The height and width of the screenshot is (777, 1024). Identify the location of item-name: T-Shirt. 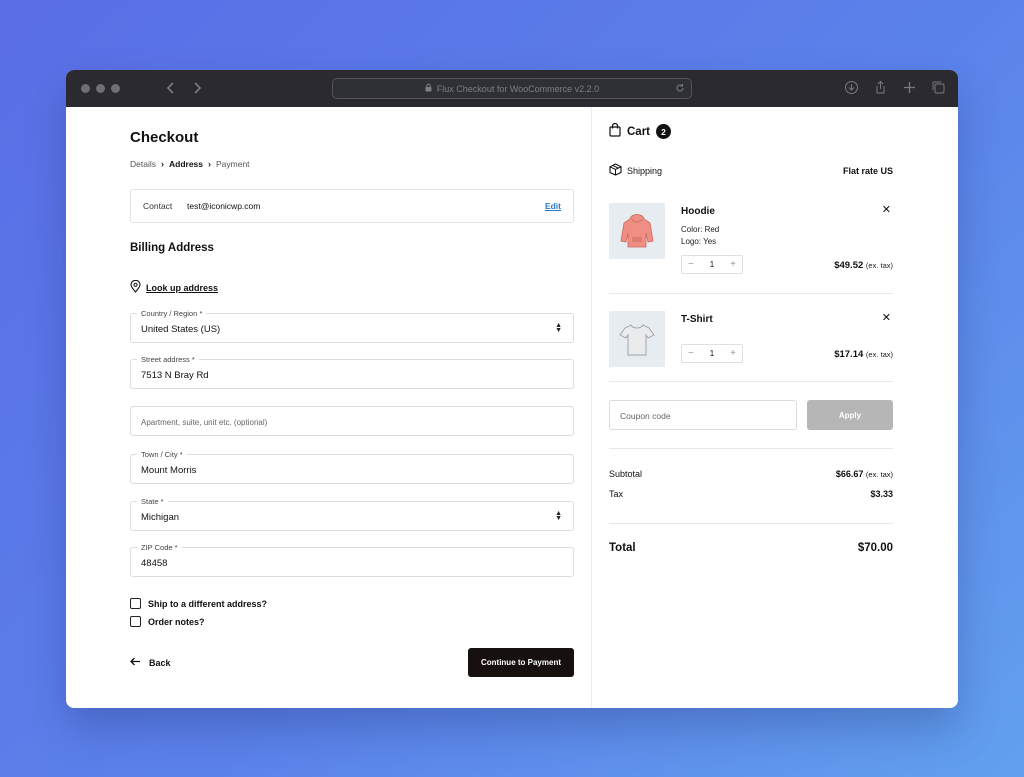
(697, 319).